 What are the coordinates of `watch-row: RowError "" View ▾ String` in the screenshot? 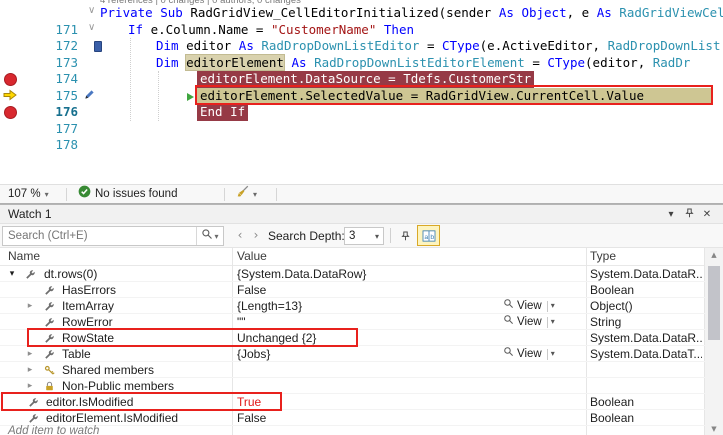 It's located at (352, 322).